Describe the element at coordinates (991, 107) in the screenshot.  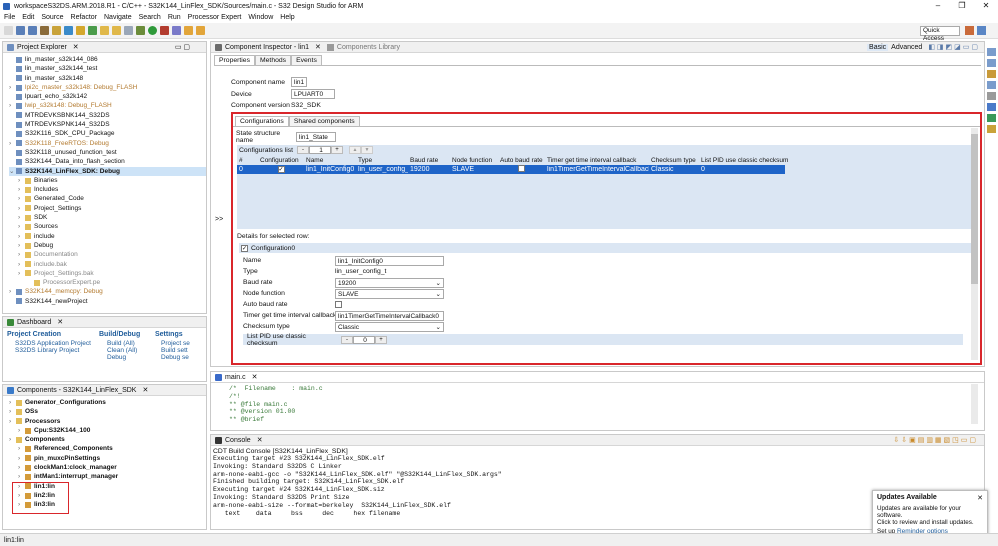
I see `registers-icon` at that location.